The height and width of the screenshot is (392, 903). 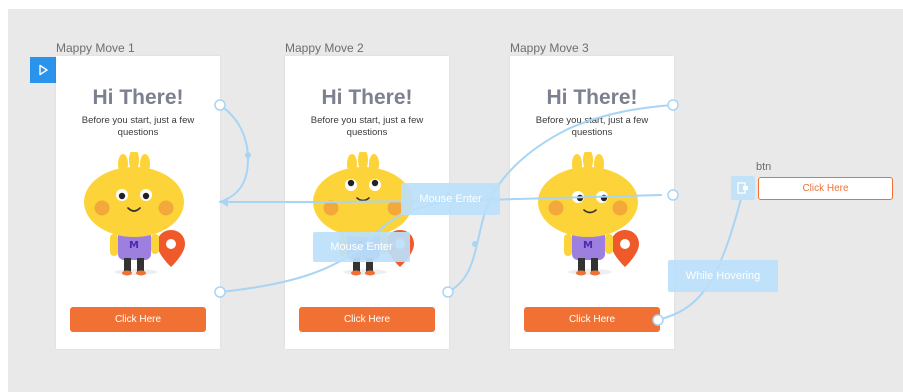 What do you see at coordinates (224, 202) in the screenshot?
I see `wire-arrowhead` at bounding box center [224, 202].